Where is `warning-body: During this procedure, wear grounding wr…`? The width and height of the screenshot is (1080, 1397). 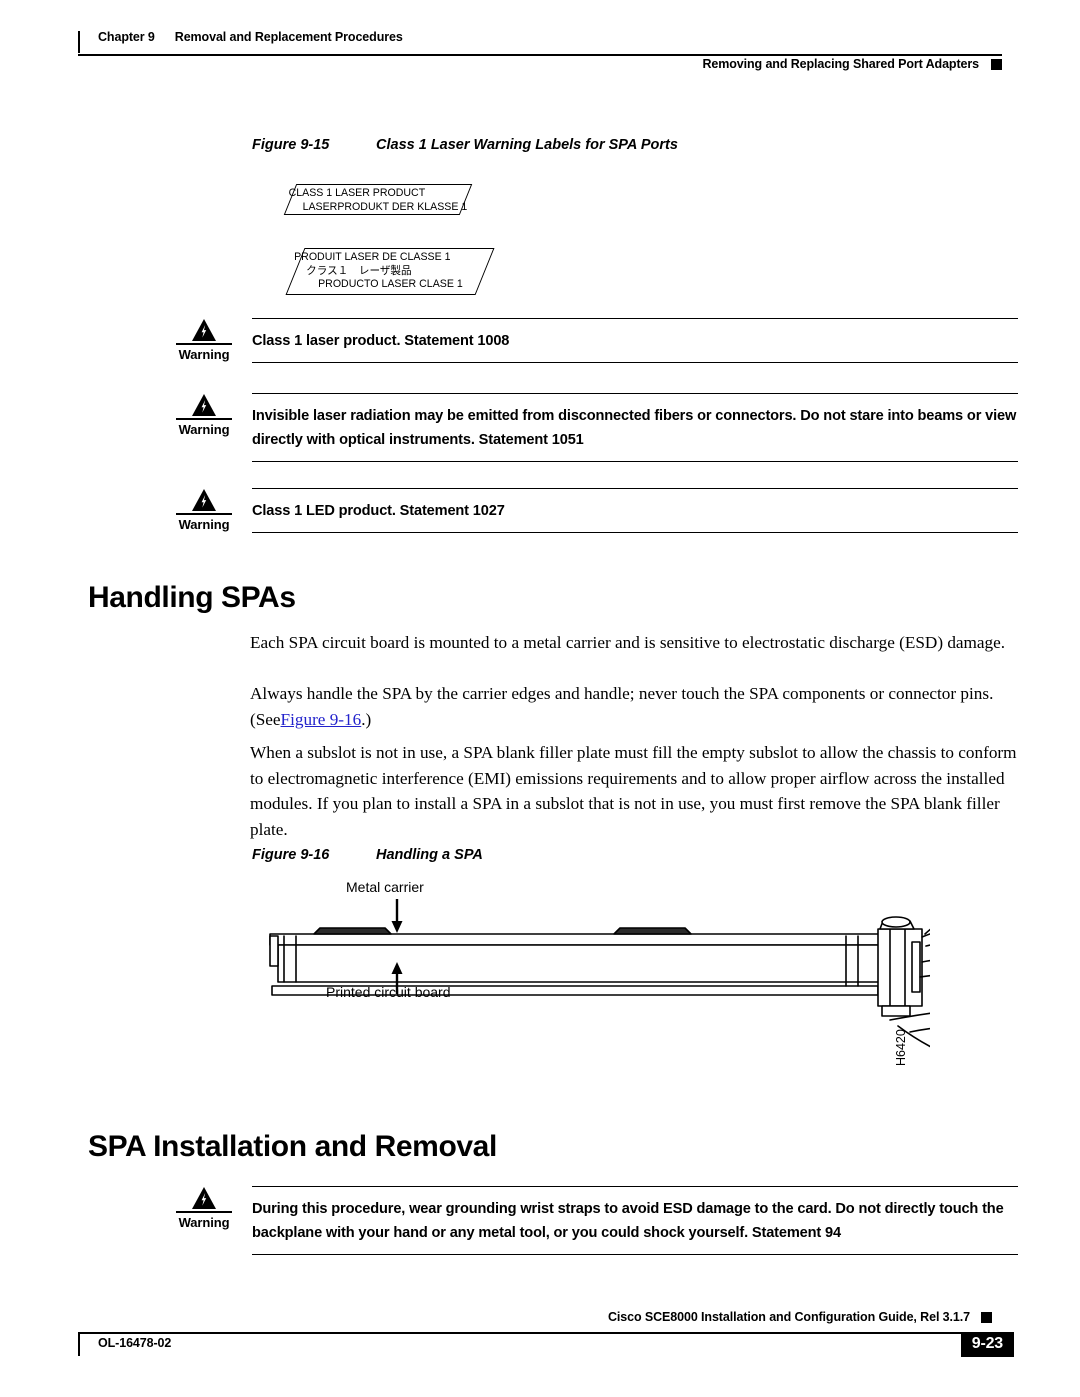 warning-body: During this procedure, wear grounding wr… is located at coordinates (635, 1221).